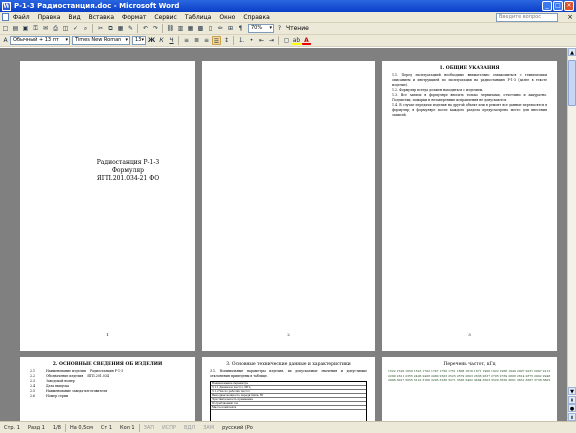 The height and width of the screenshot is (433, 576). What do you see at coordinates (226, 40) in the screenshot?
I see `line-spacing-icon: ↕` at bounding box center [226, 40].